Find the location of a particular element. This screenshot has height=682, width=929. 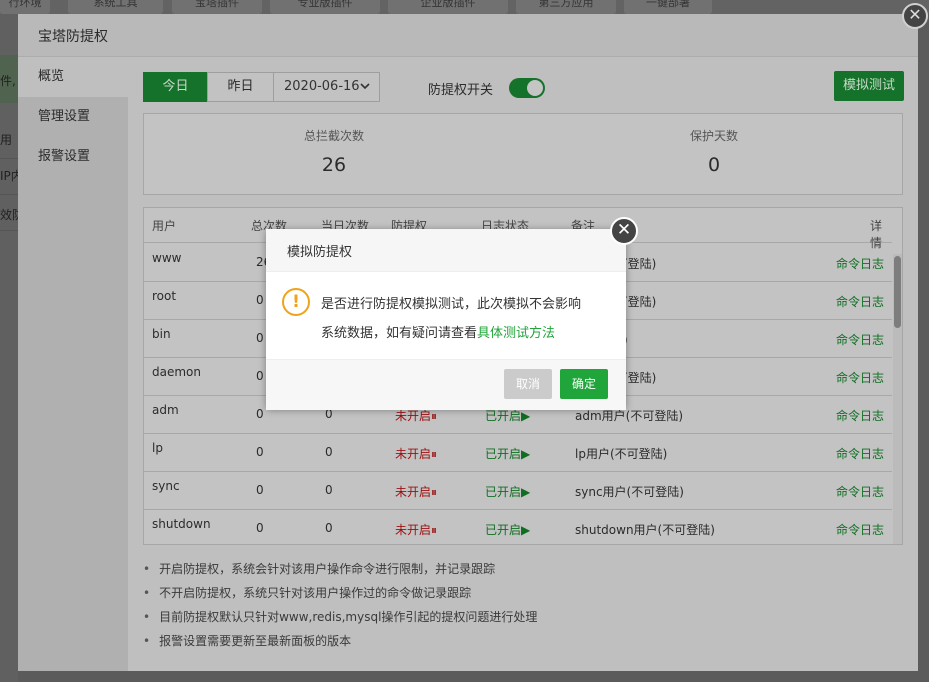

stat-label: 总拦截次数 is located at coordinates (333, 136).